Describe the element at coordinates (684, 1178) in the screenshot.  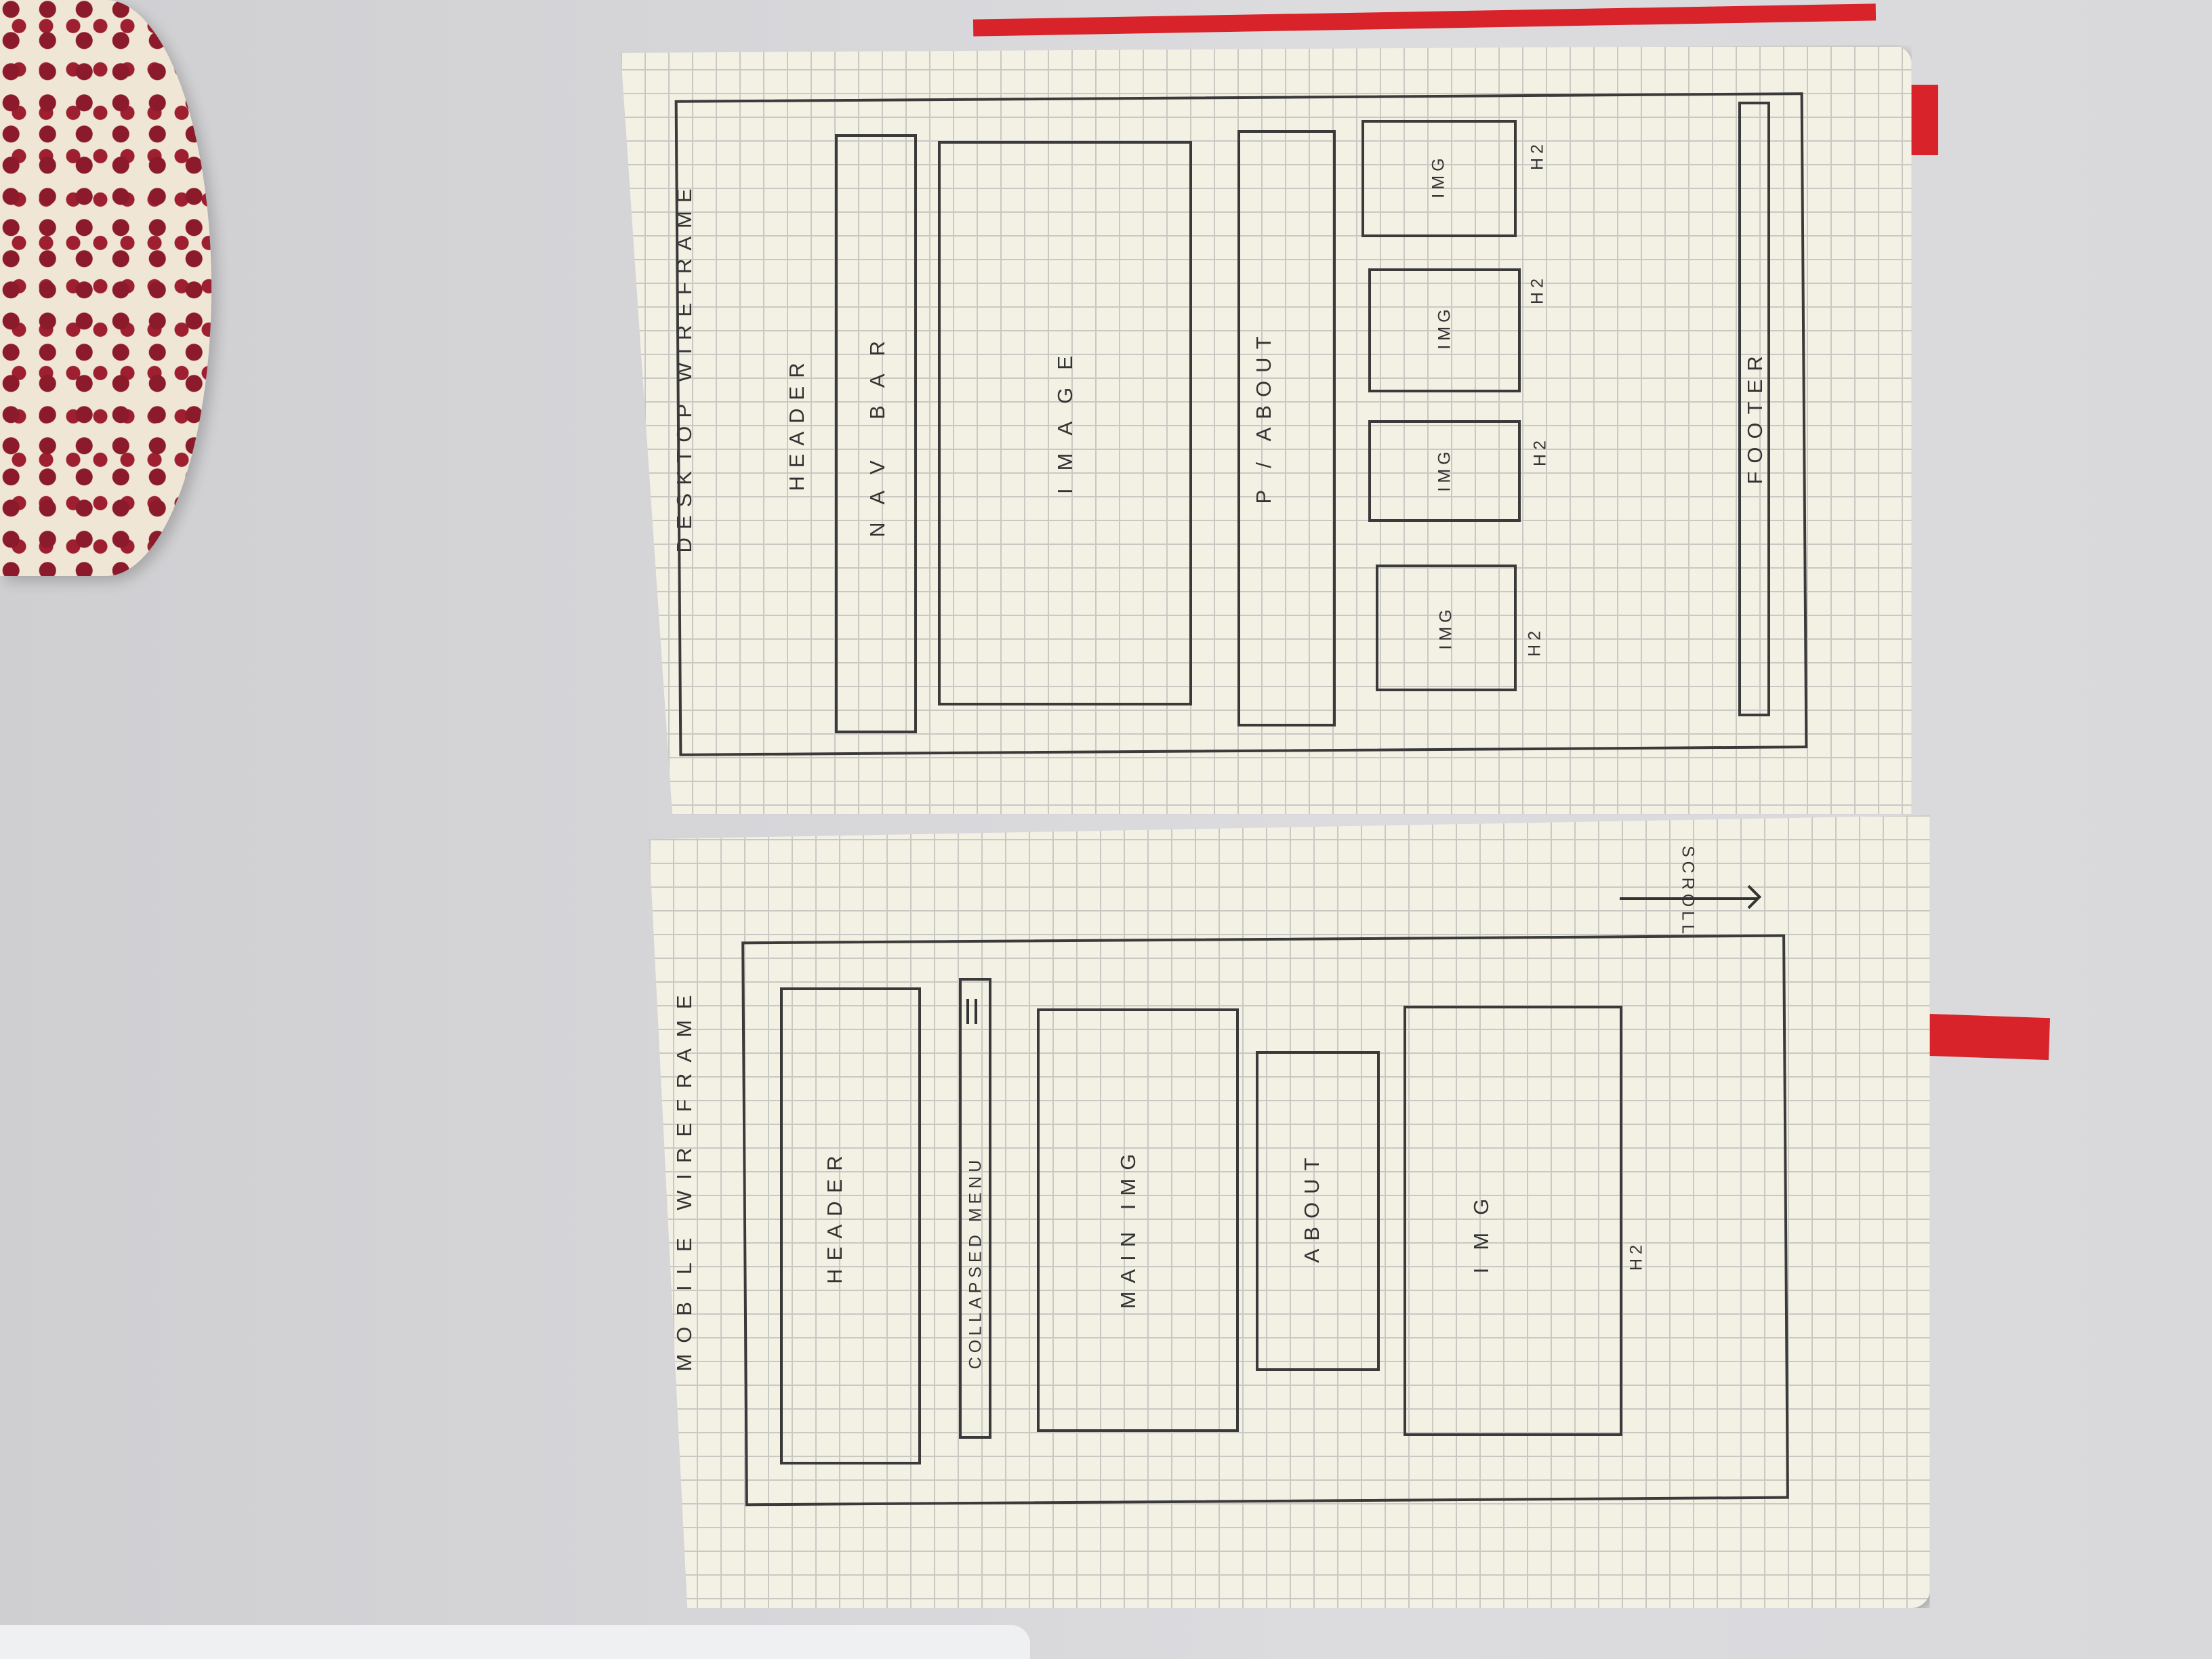
I see `mobile-title: MOBILE WIREFRAME` at that location.